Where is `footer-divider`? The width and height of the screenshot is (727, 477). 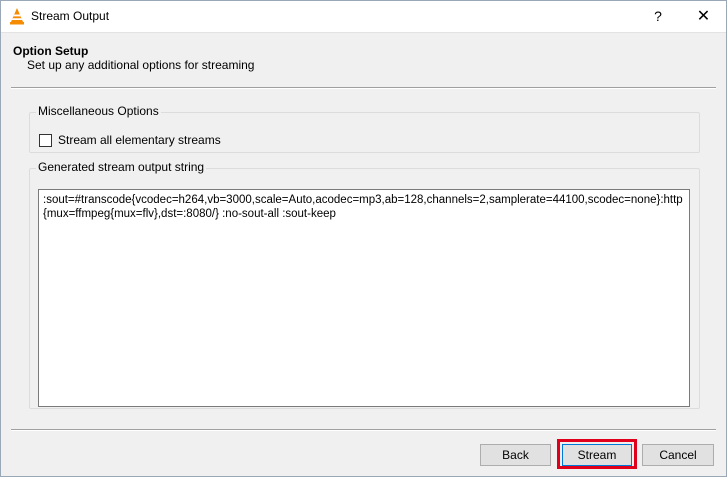
footer-divider is located at coordinates (363, 430).